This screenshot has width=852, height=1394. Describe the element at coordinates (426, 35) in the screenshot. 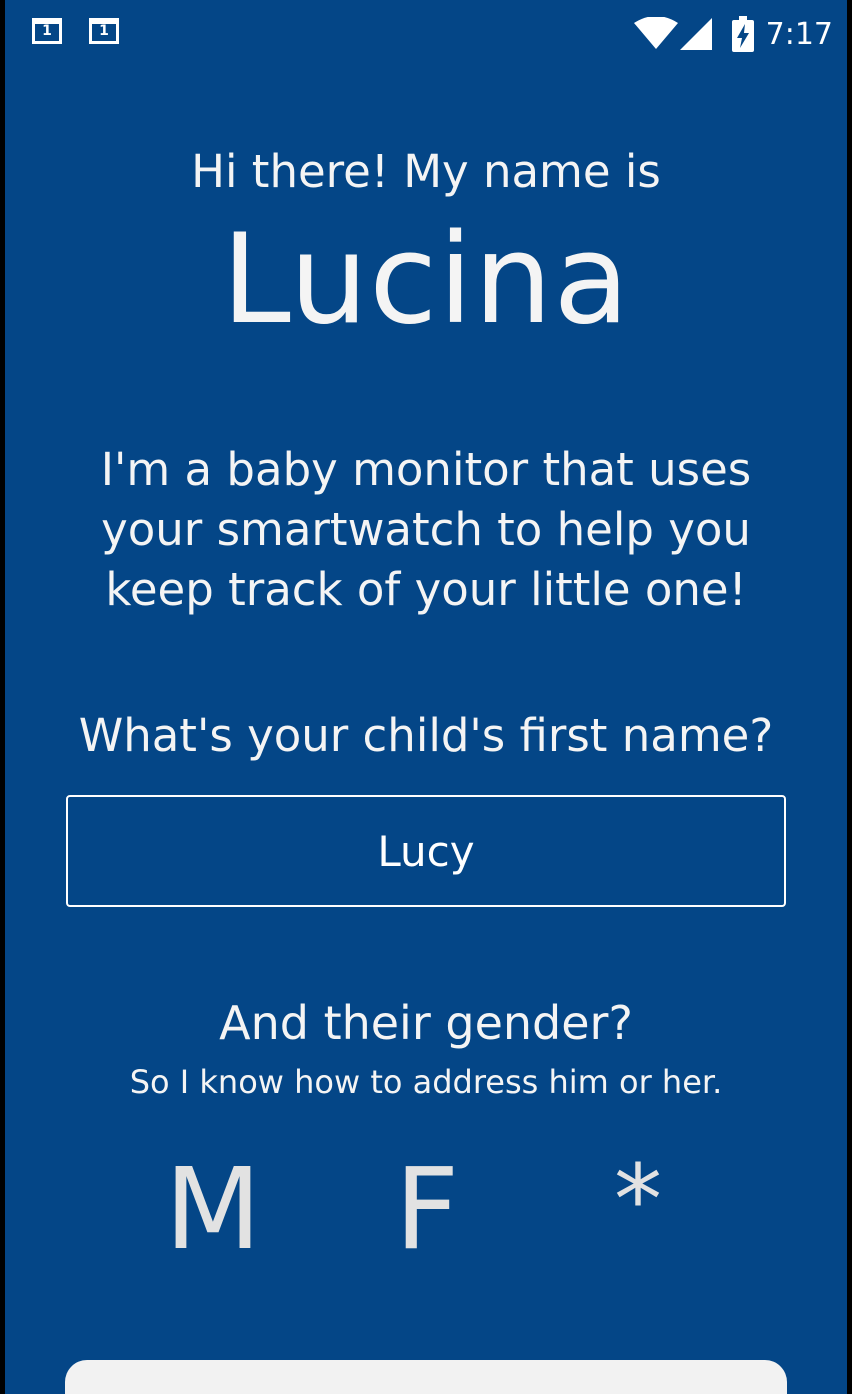

I see `status-bar: 1 1 7:17` at that location.